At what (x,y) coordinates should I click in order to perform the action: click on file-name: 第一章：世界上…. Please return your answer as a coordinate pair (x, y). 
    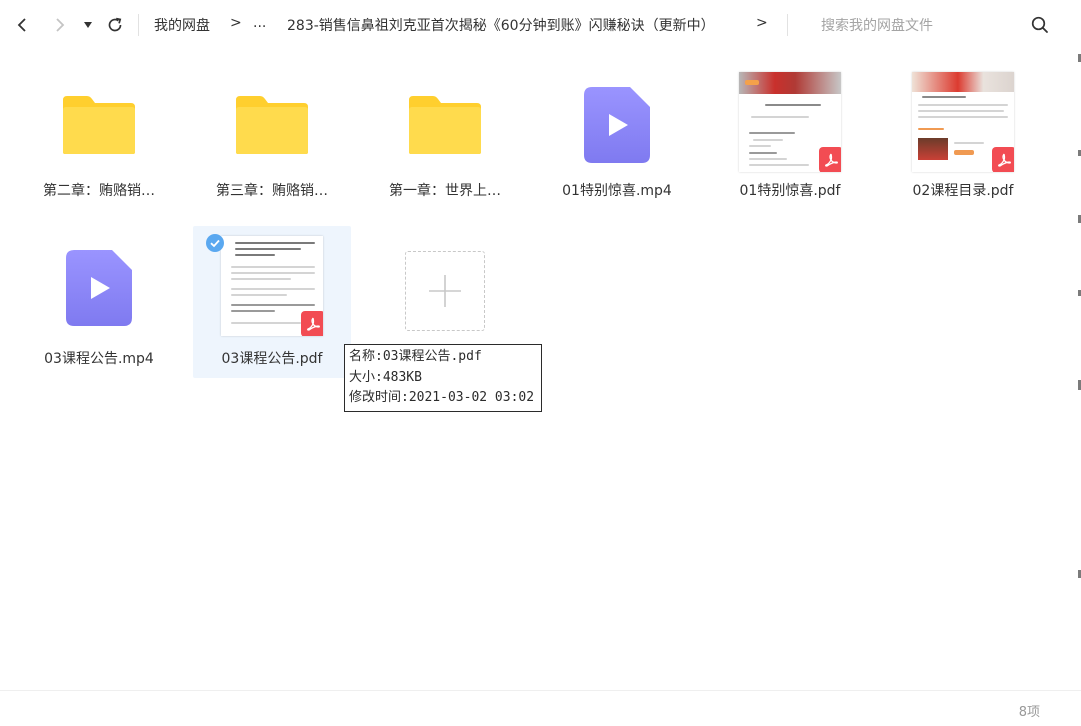
    Looking at the image, I should click on (445, 191).